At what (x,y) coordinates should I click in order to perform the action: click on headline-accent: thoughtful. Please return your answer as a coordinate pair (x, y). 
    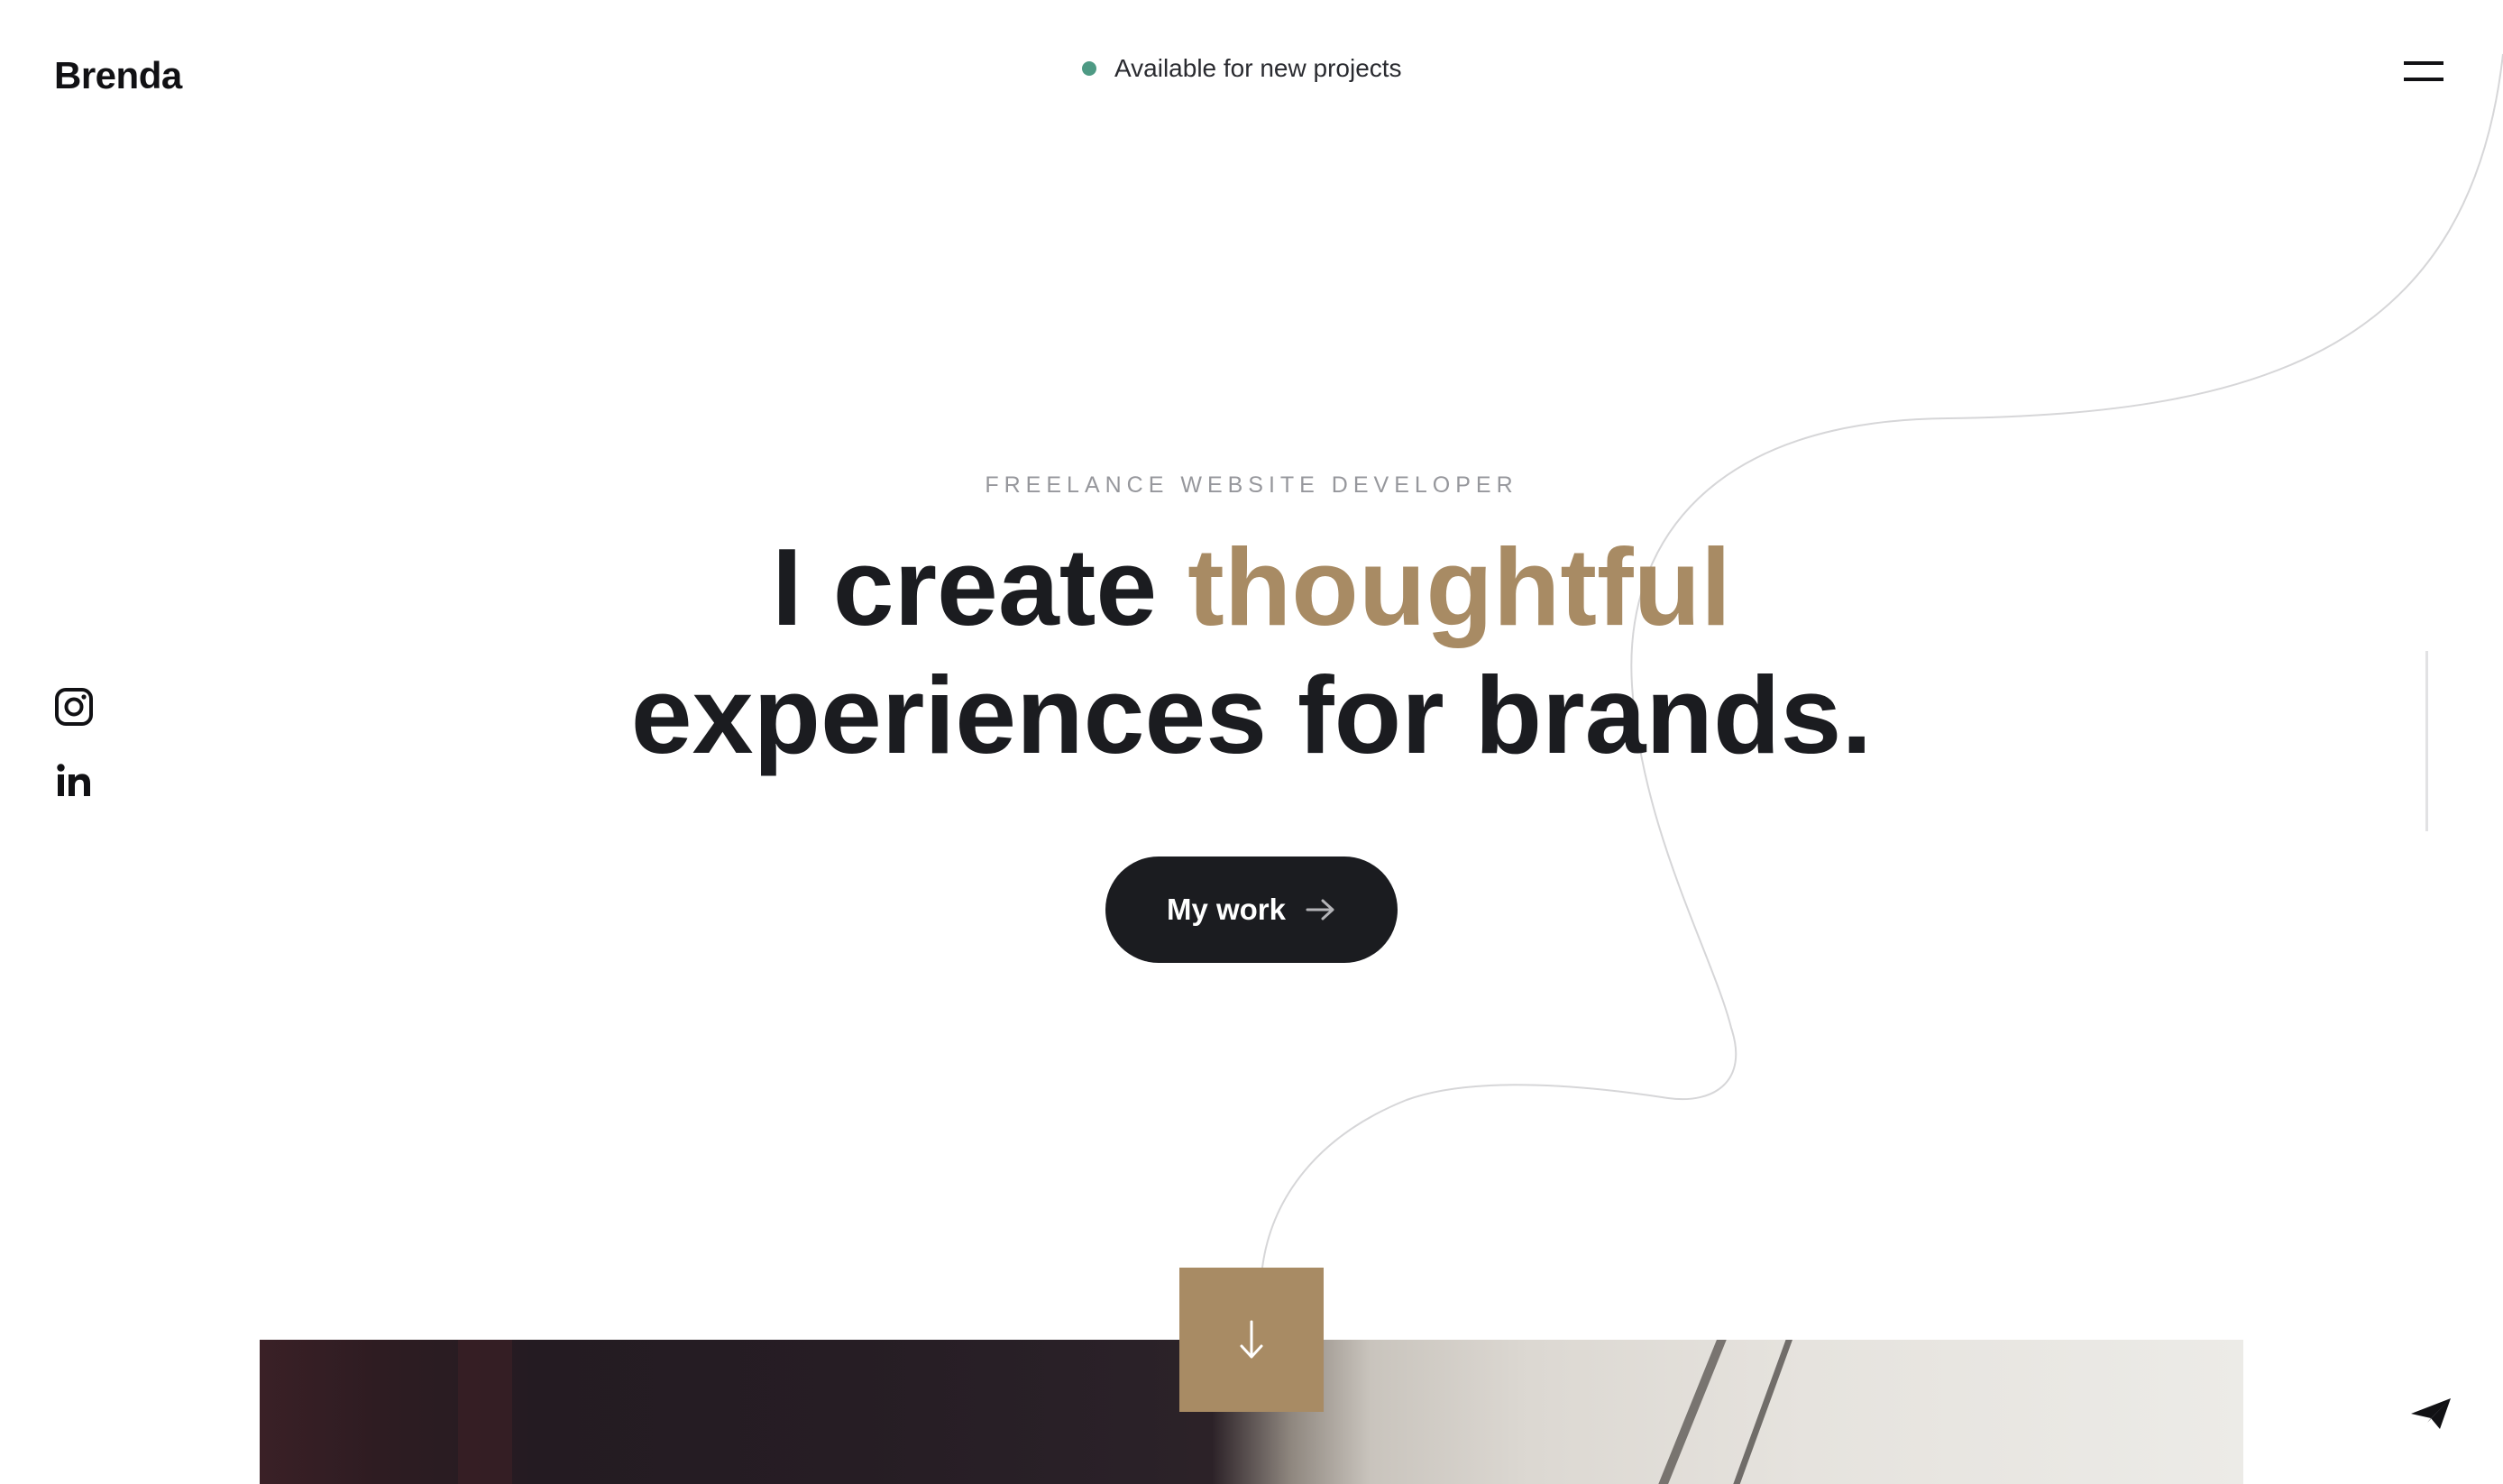
    Looking at the image, I should click on (1459, 587).